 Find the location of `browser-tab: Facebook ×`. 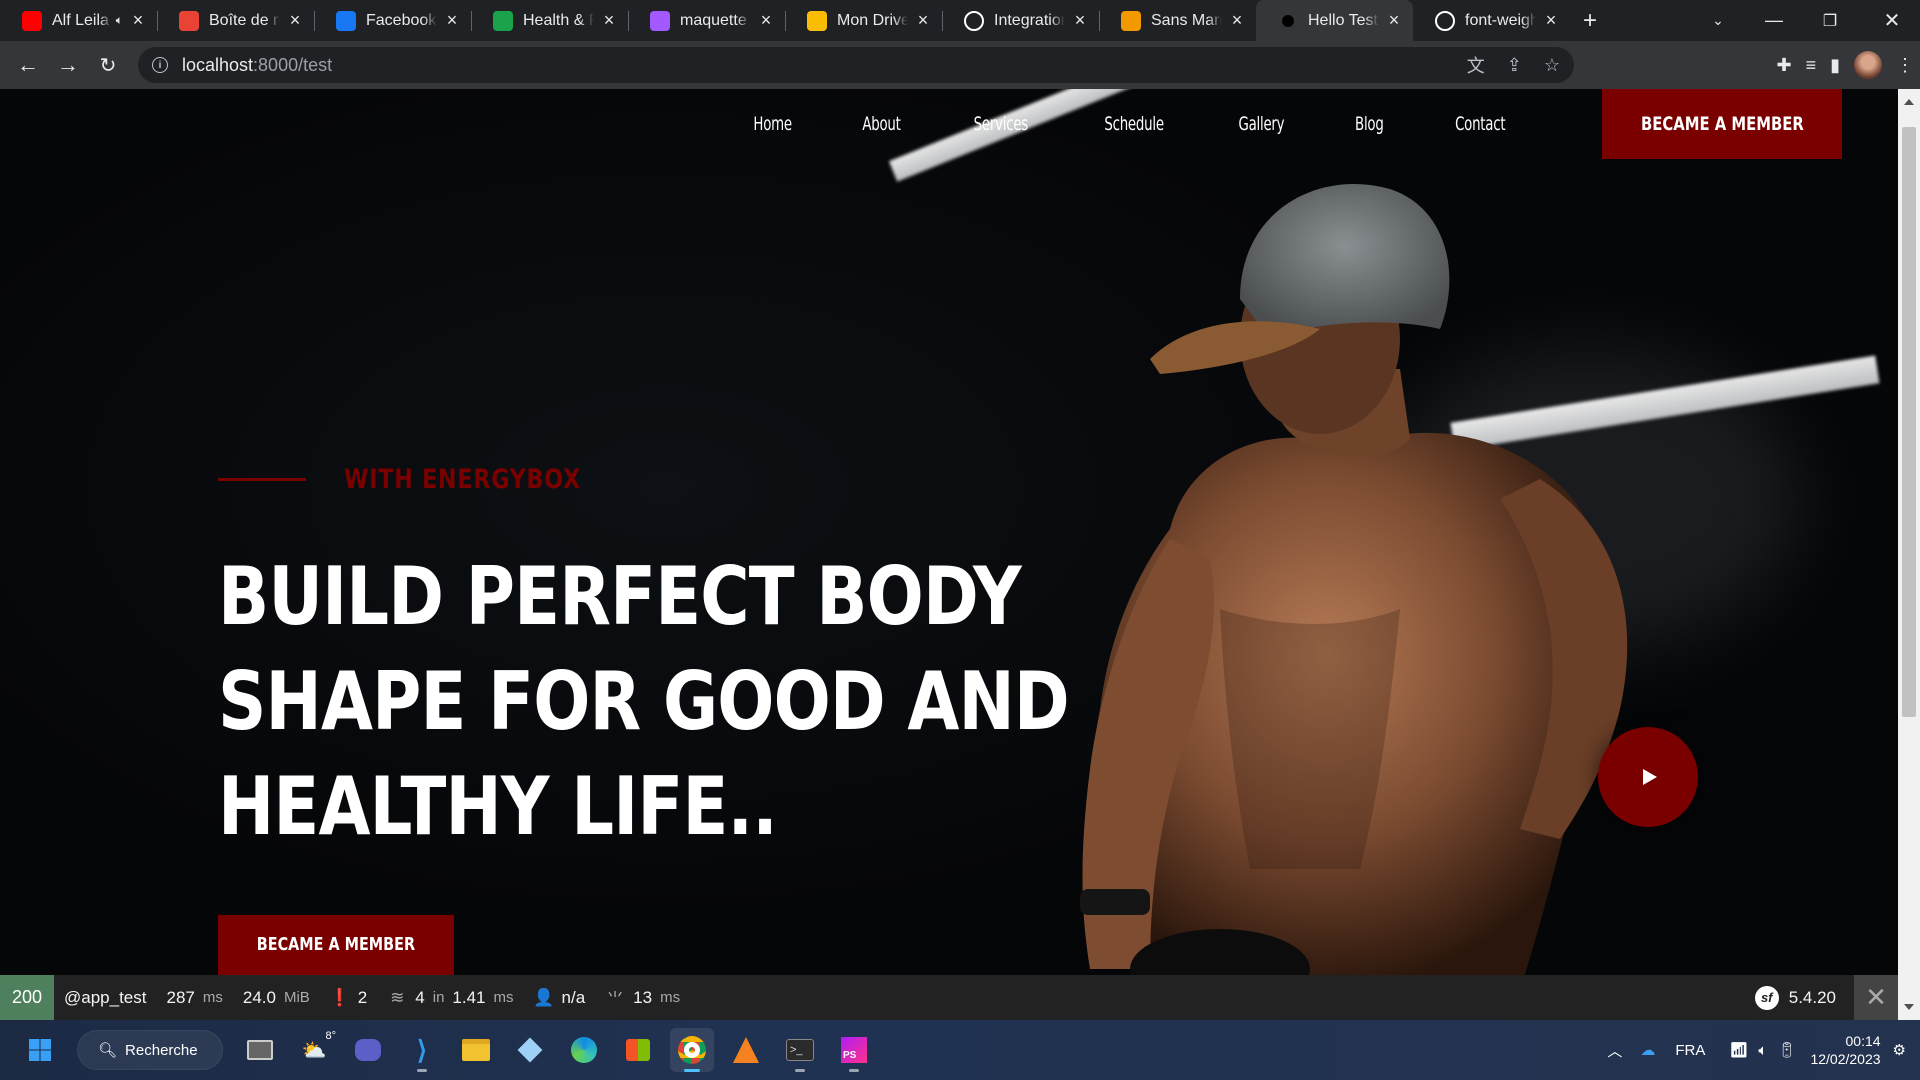

browser-tab: Facebook × is located at coordinates (392, 20).